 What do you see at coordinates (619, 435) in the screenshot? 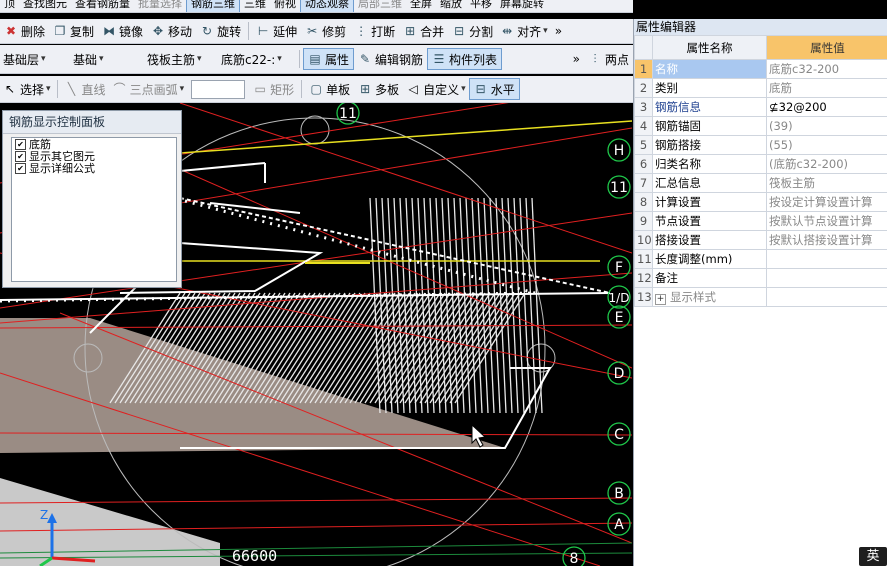
I see `axis-label-c: C` at bounding box center [619, 435].